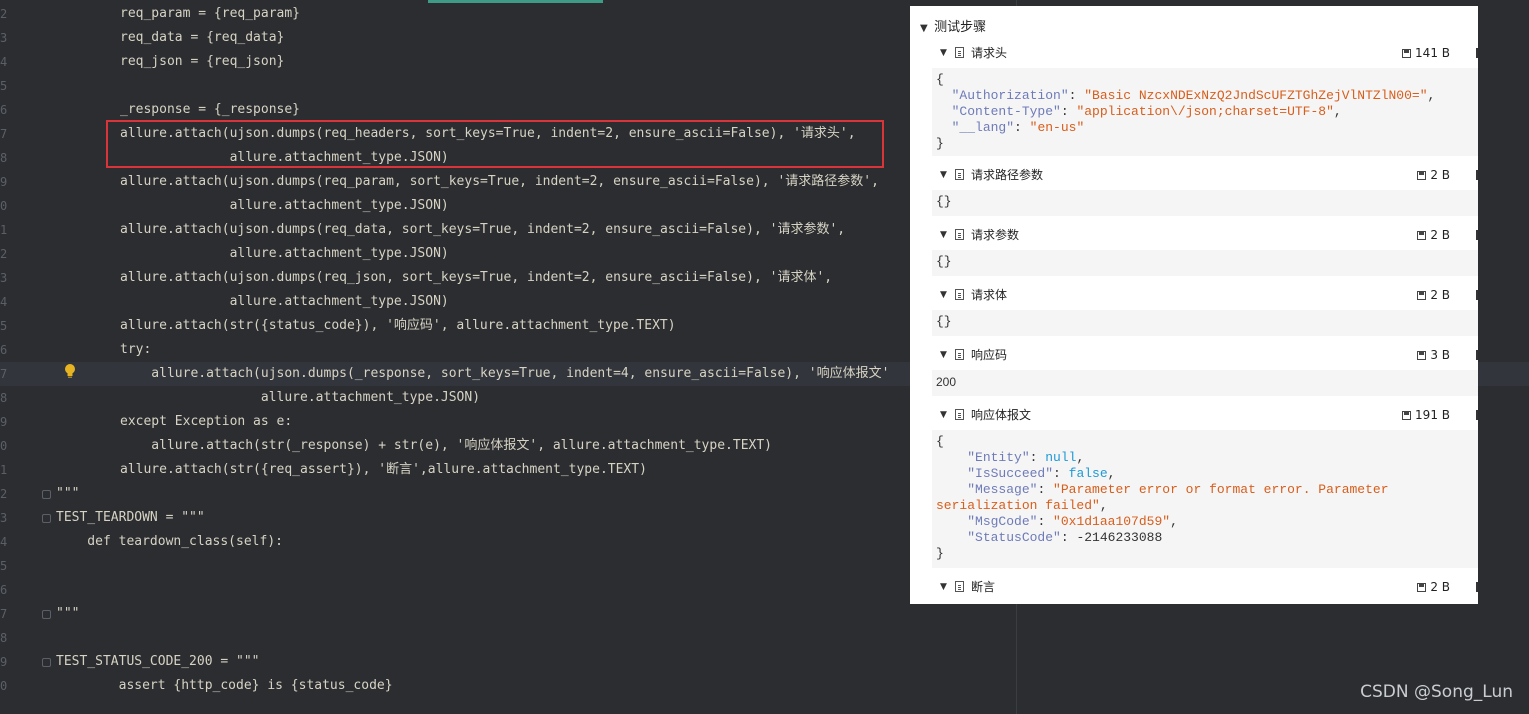 The width and height of the screenshot is (1529, 714). What do you see at coordinates (1209, 235) in the screenshot?
I see `attachment-header-request-params: ▼ 请求参数 2 B` at bounding box center [1209, 235].